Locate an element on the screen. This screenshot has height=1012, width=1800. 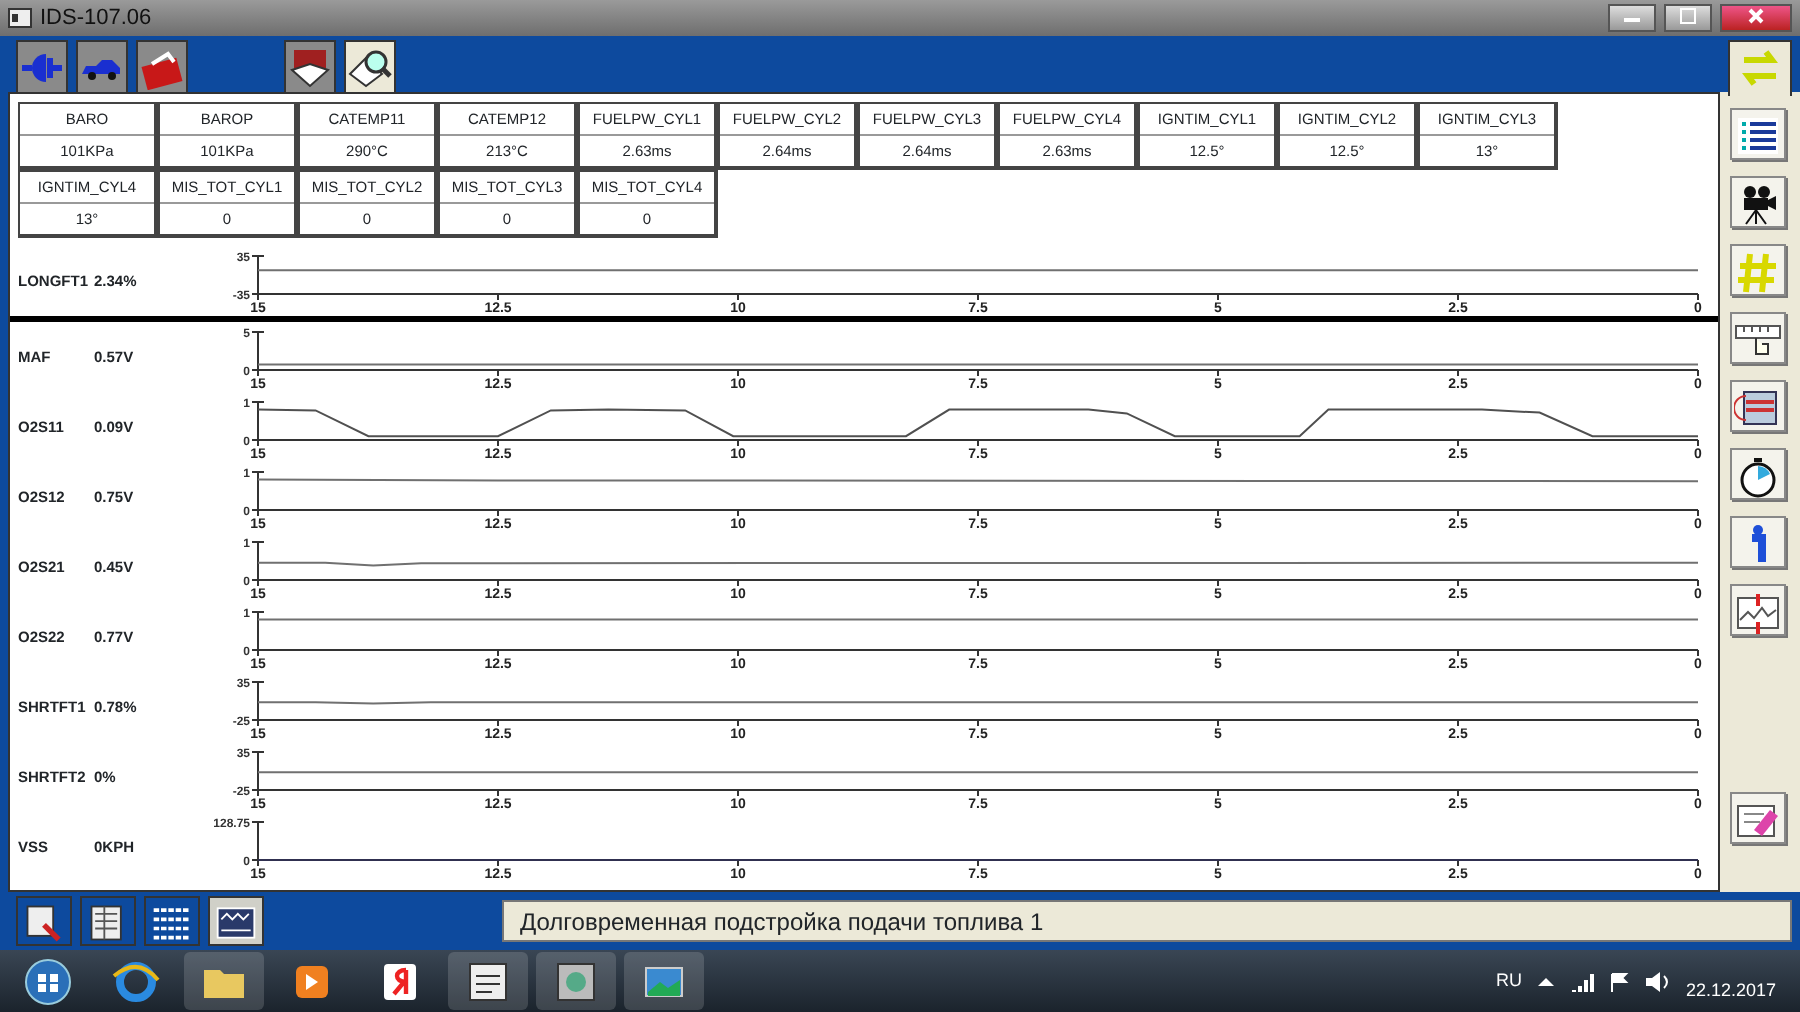
magnifier-icon is located at coordinates (370, 68).